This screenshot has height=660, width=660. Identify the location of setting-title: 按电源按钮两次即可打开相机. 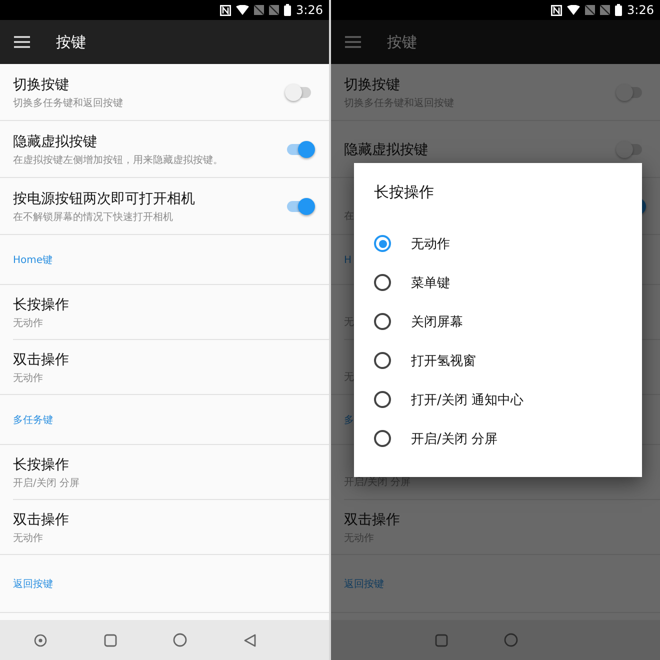
(104, 199).